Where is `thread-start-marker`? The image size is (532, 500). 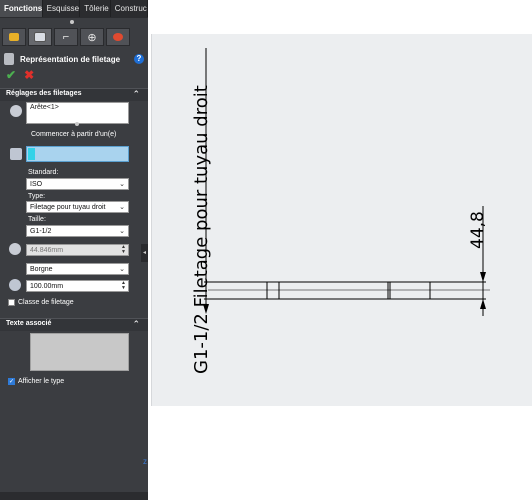 thread-start-marker is located at coordinates (273, 290).